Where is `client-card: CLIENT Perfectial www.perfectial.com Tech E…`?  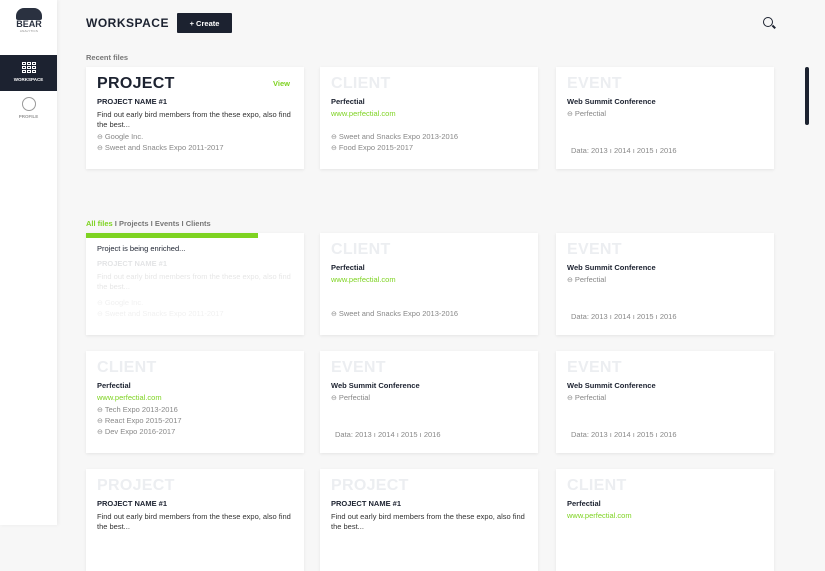
client-card: CLIENT Perfectial www.perfectial.com Tech E… is located at coordinates (195, 402).